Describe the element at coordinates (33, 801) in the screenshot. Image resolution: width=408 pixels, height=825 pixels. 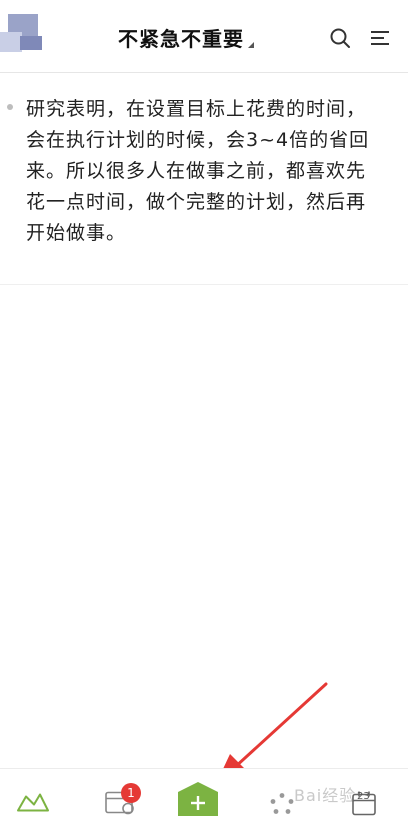
I see `goal-tab-icon` at that location.